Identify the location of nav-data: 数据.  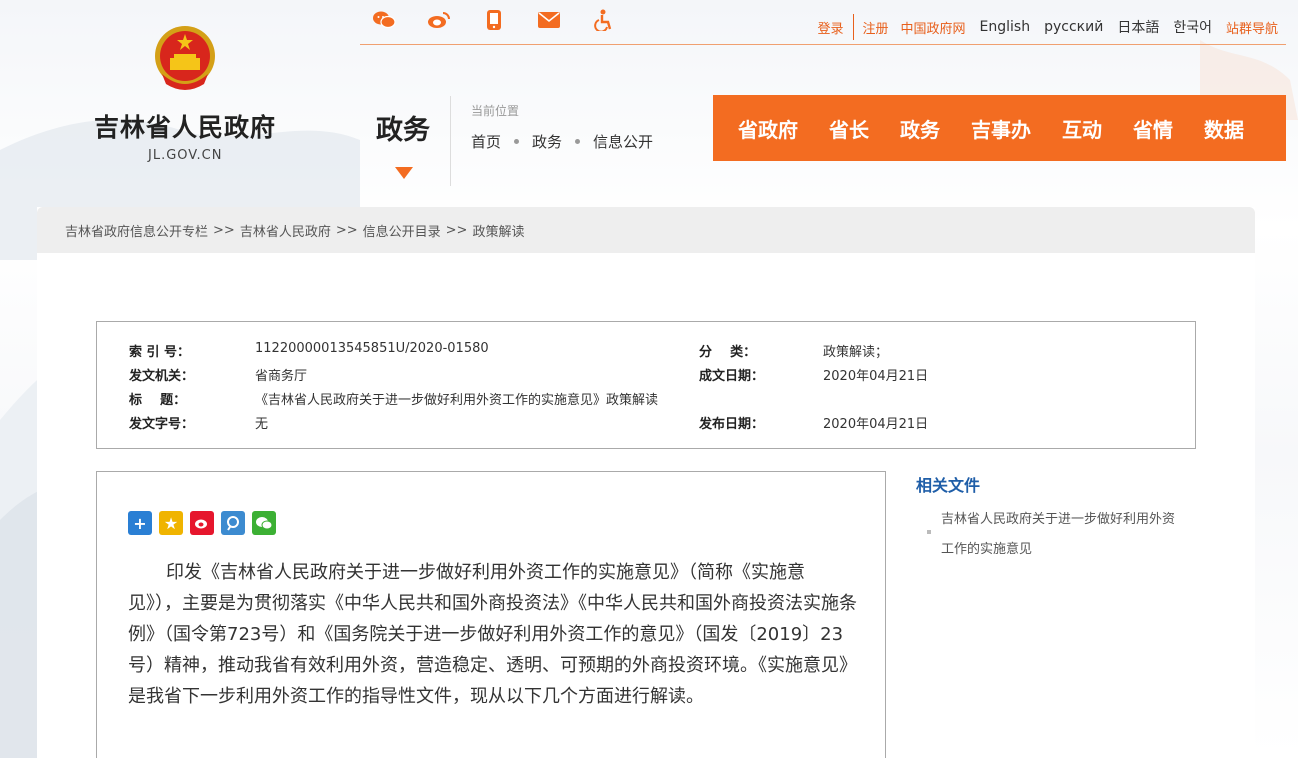
(1224, 128).